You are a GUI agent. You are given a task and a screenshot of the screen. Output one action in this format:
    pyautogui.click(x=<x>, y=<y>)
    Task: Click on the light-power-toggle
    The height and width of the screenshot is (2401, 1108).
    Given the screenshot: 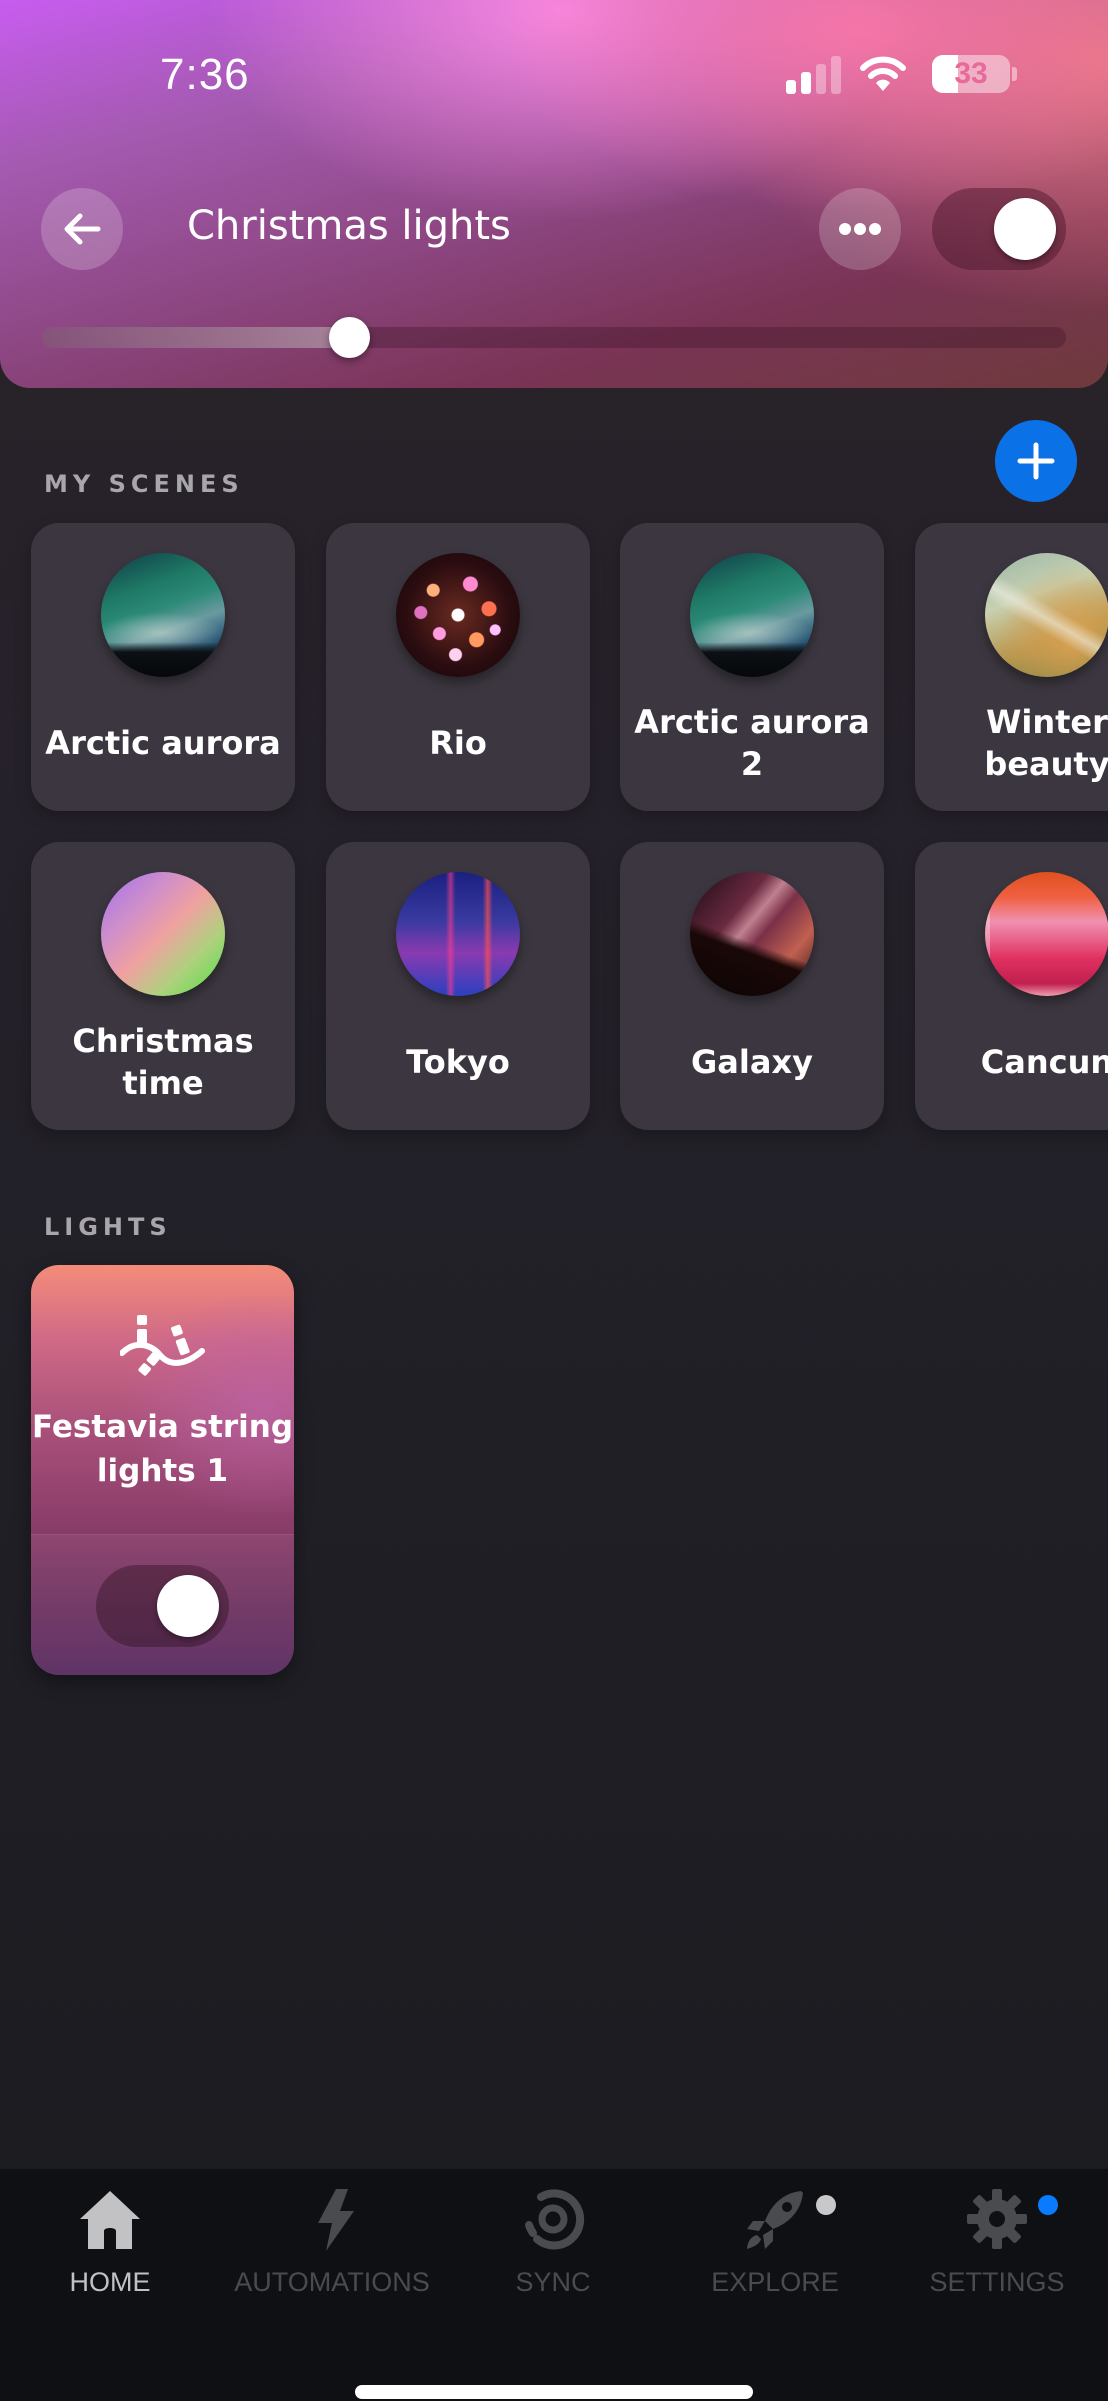 What is the action you would take?
    pyautogui.click(x=162, y=1606)
    